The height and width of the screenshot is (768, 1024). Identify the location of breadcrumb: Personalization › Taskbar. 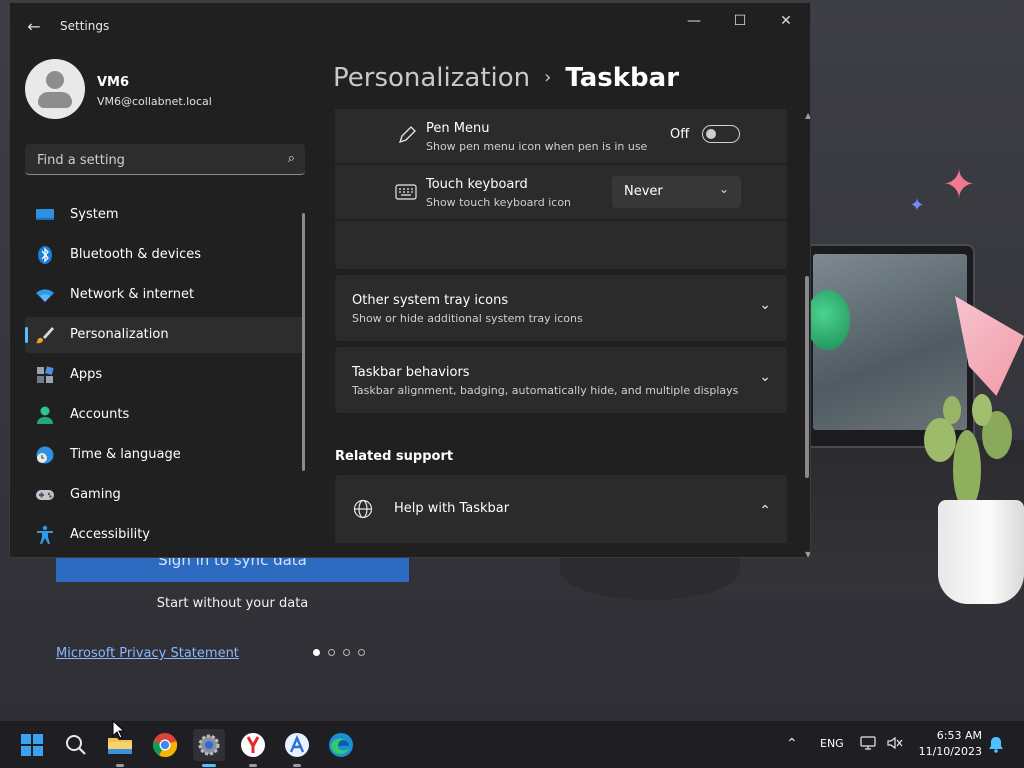
(506, 78).